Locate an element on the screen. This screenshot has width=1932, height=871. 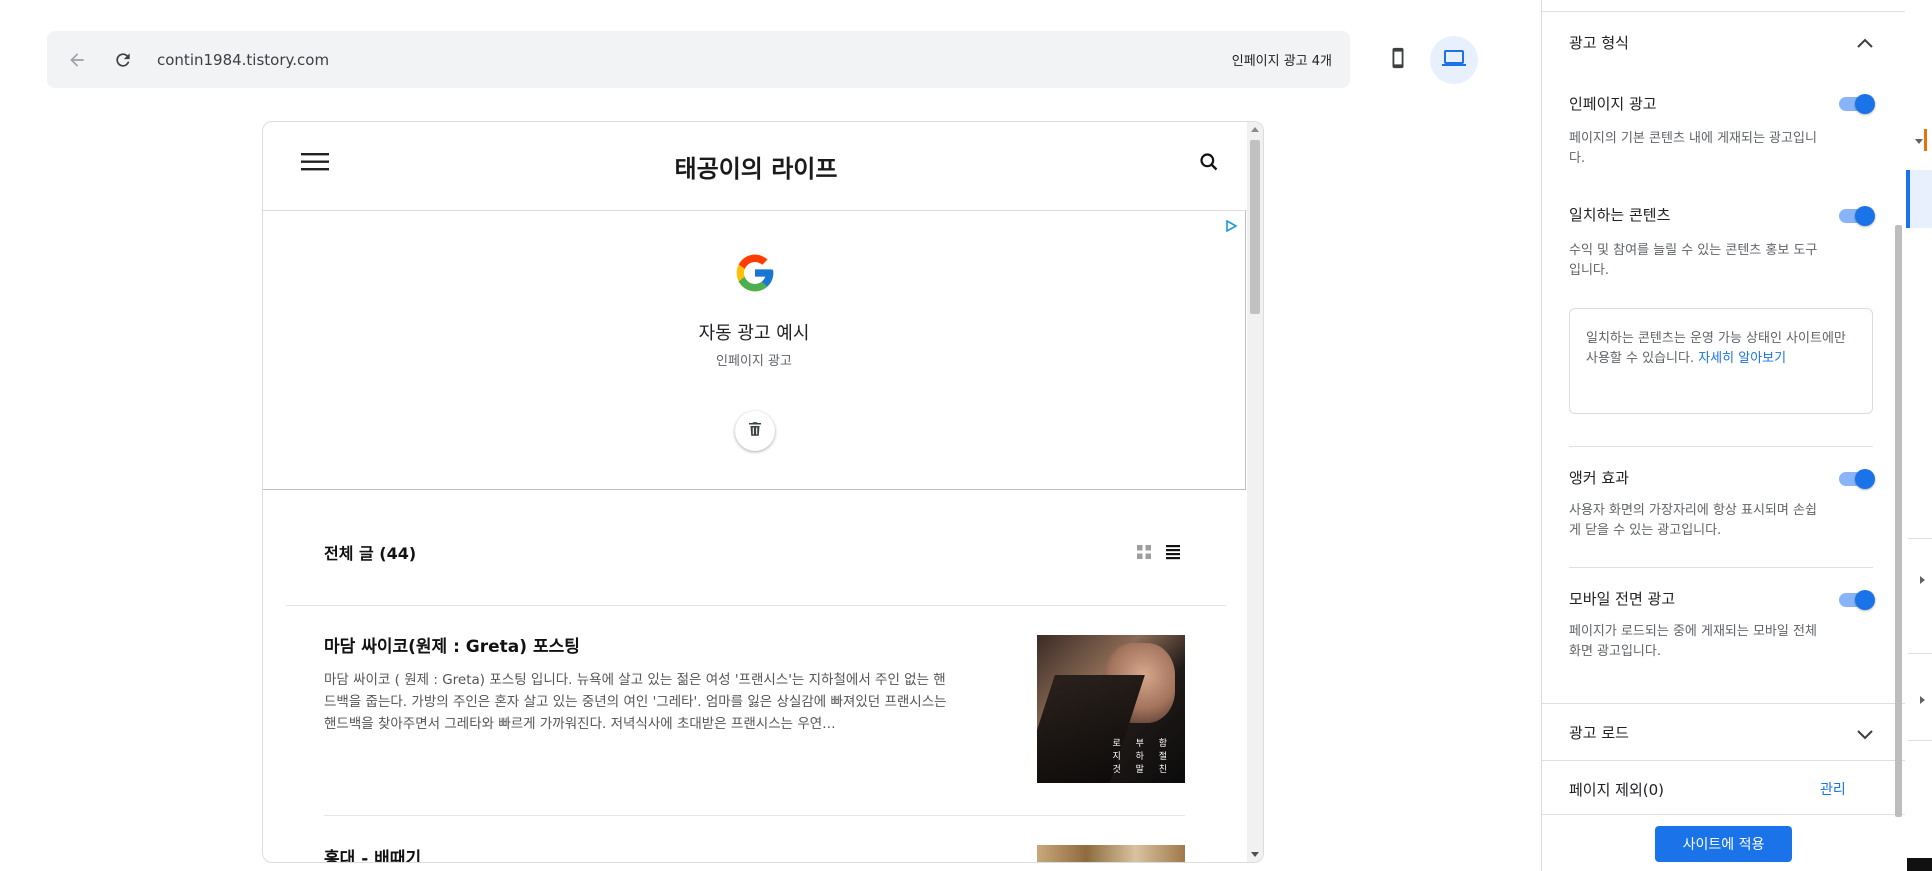
grid-view-icon is located at coordinates (1144, 554).